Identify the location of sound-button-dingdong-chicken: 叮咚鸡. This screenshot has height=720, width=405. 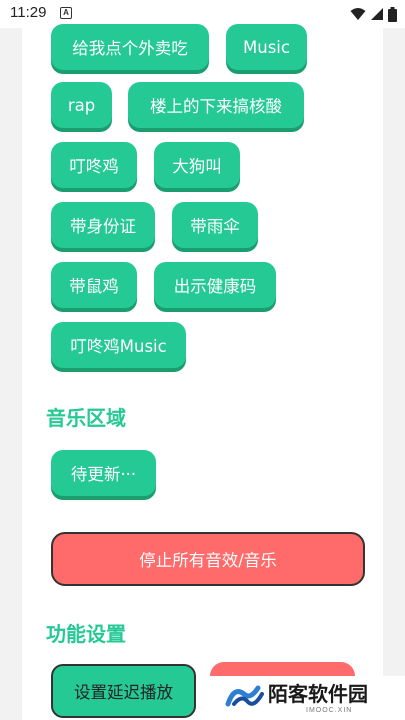
(94, 165).